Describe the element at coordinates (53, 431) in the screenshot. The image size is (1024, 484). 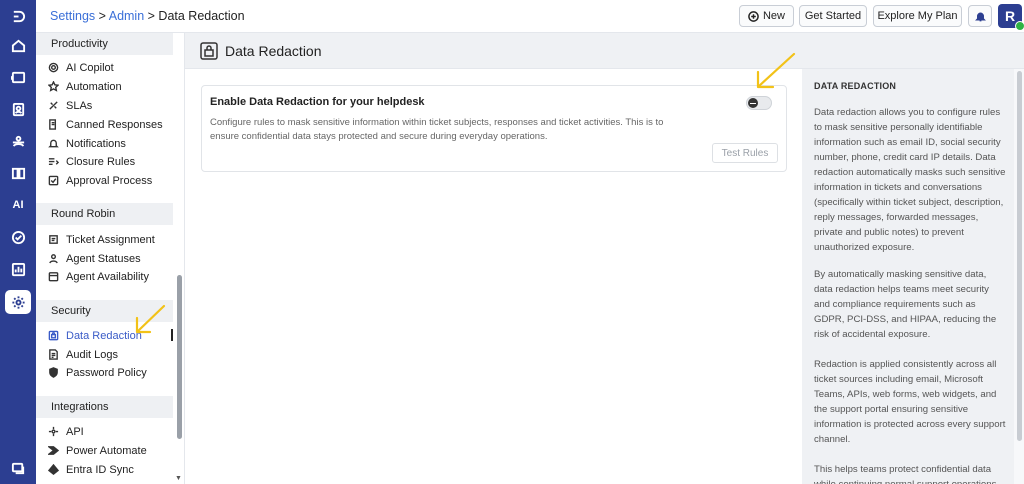
I see `api-icon` at that location.